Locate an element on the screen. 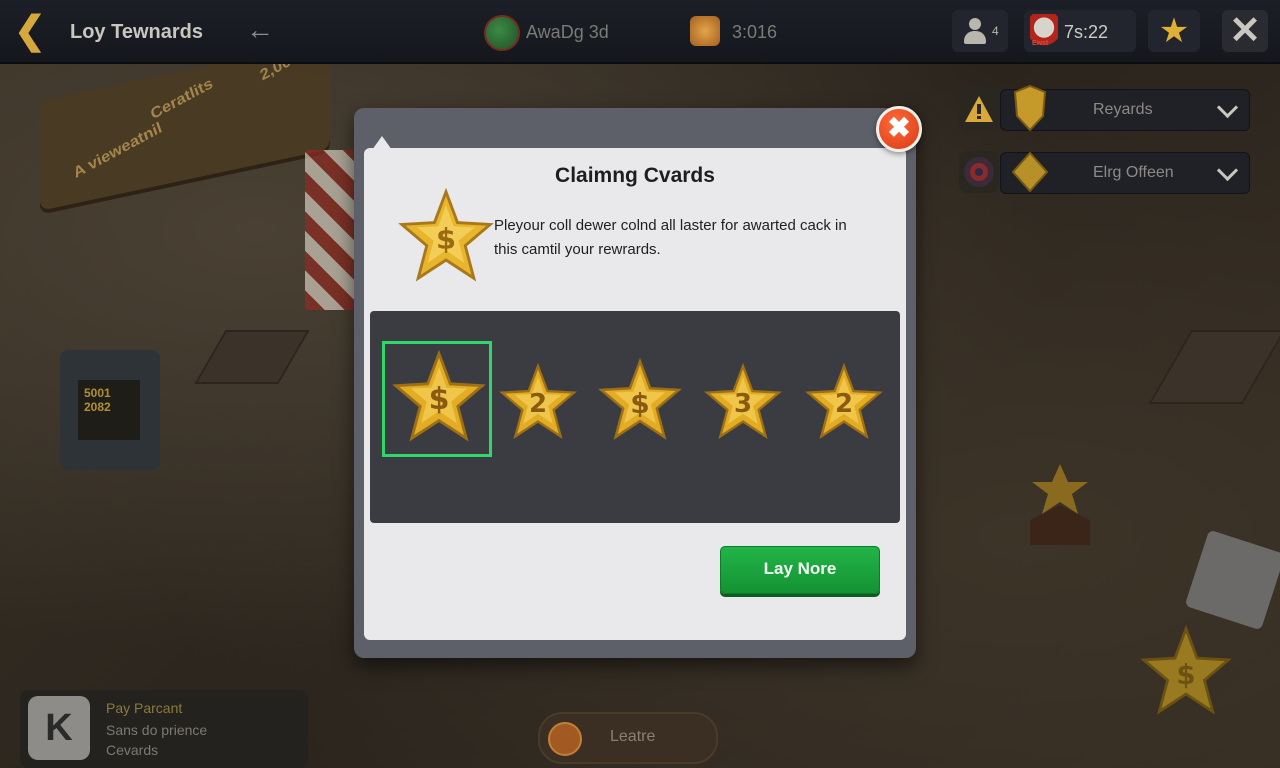 This screenshot has height=768, width=1280. favorites-button: ★ is located at coordinates (1174, 31).